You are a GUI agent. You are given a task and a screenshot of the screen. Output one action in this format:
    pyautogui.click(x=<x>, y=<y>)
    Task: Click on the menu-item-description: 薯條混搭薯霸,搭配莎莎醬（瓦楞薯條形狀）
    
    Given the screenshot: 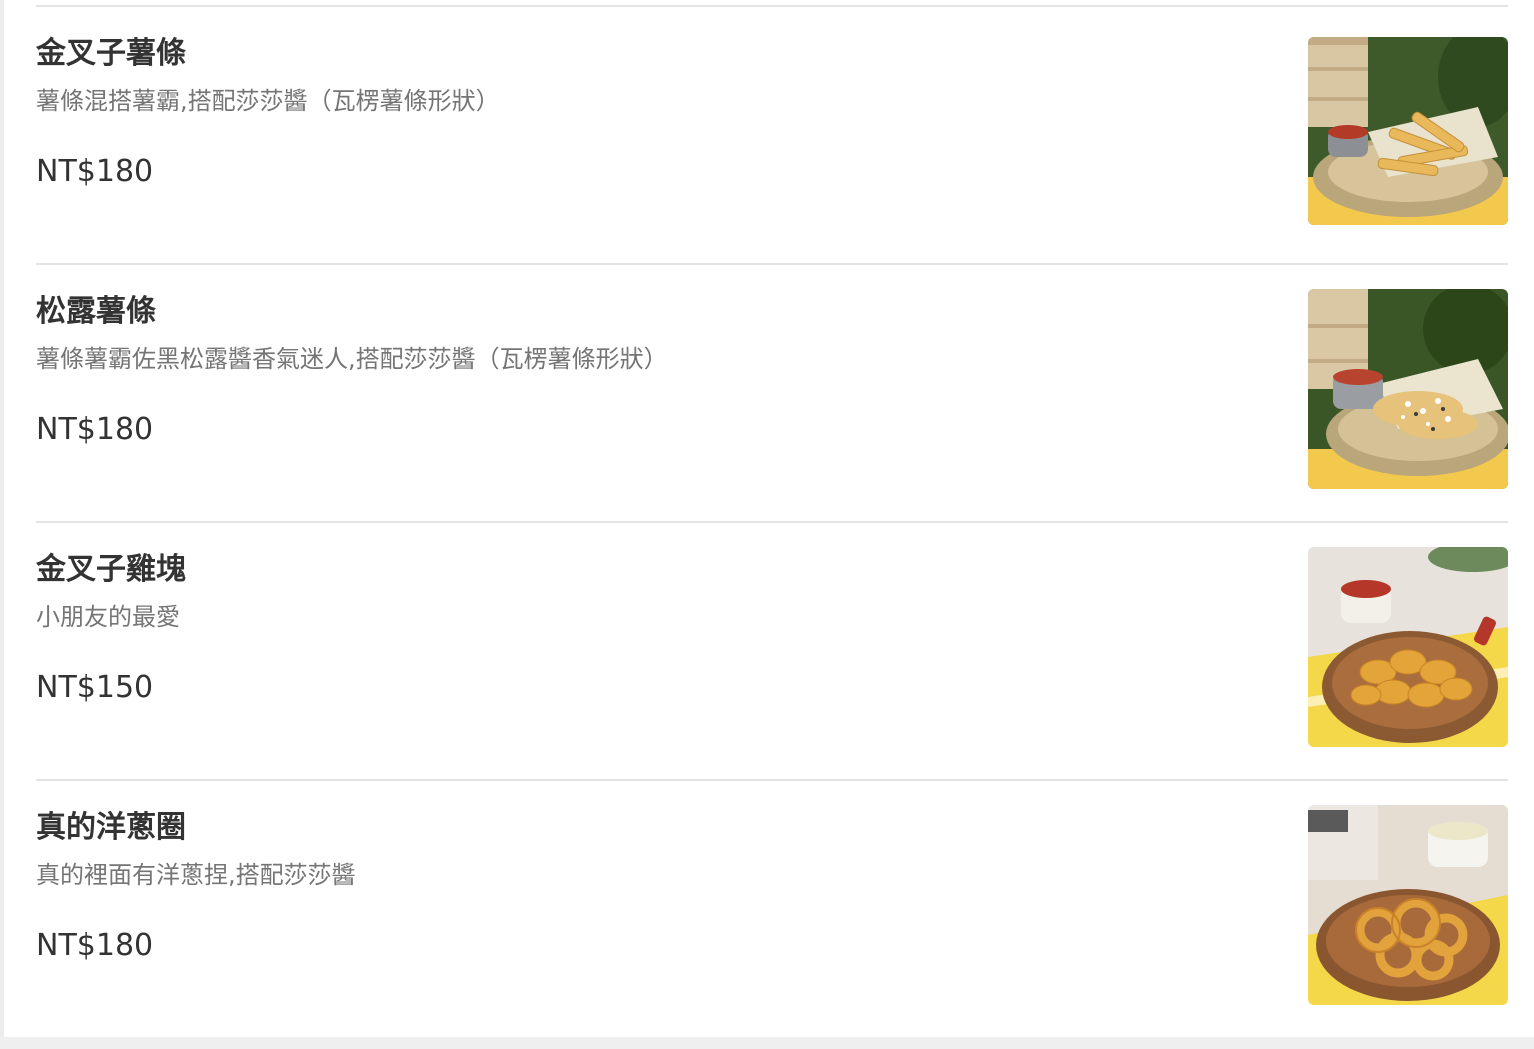 What is the action you would take?
    pyautogui.click(x=268, y=101)
    